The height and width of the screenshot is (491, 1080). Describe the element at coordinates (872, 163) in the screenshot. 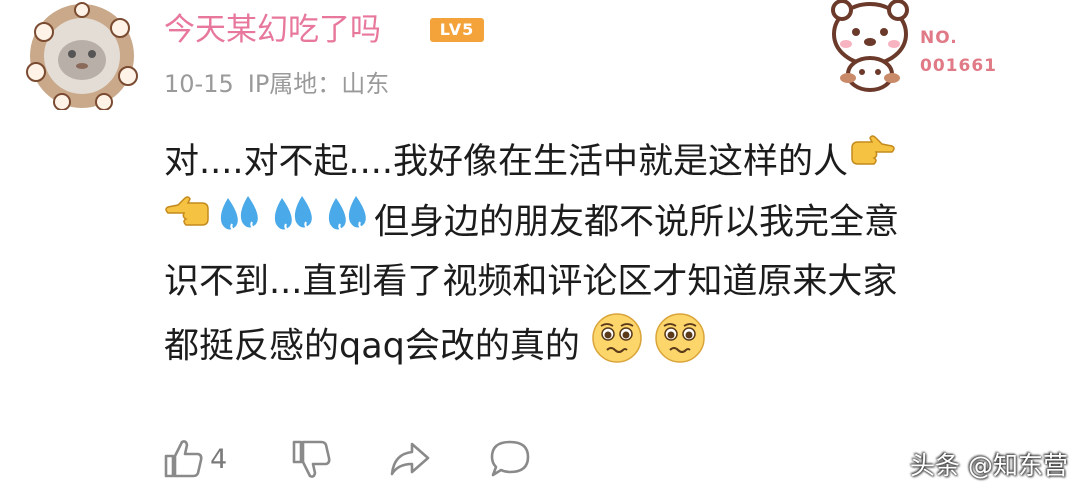

I see `pointing-right-hand-icon` at that location.